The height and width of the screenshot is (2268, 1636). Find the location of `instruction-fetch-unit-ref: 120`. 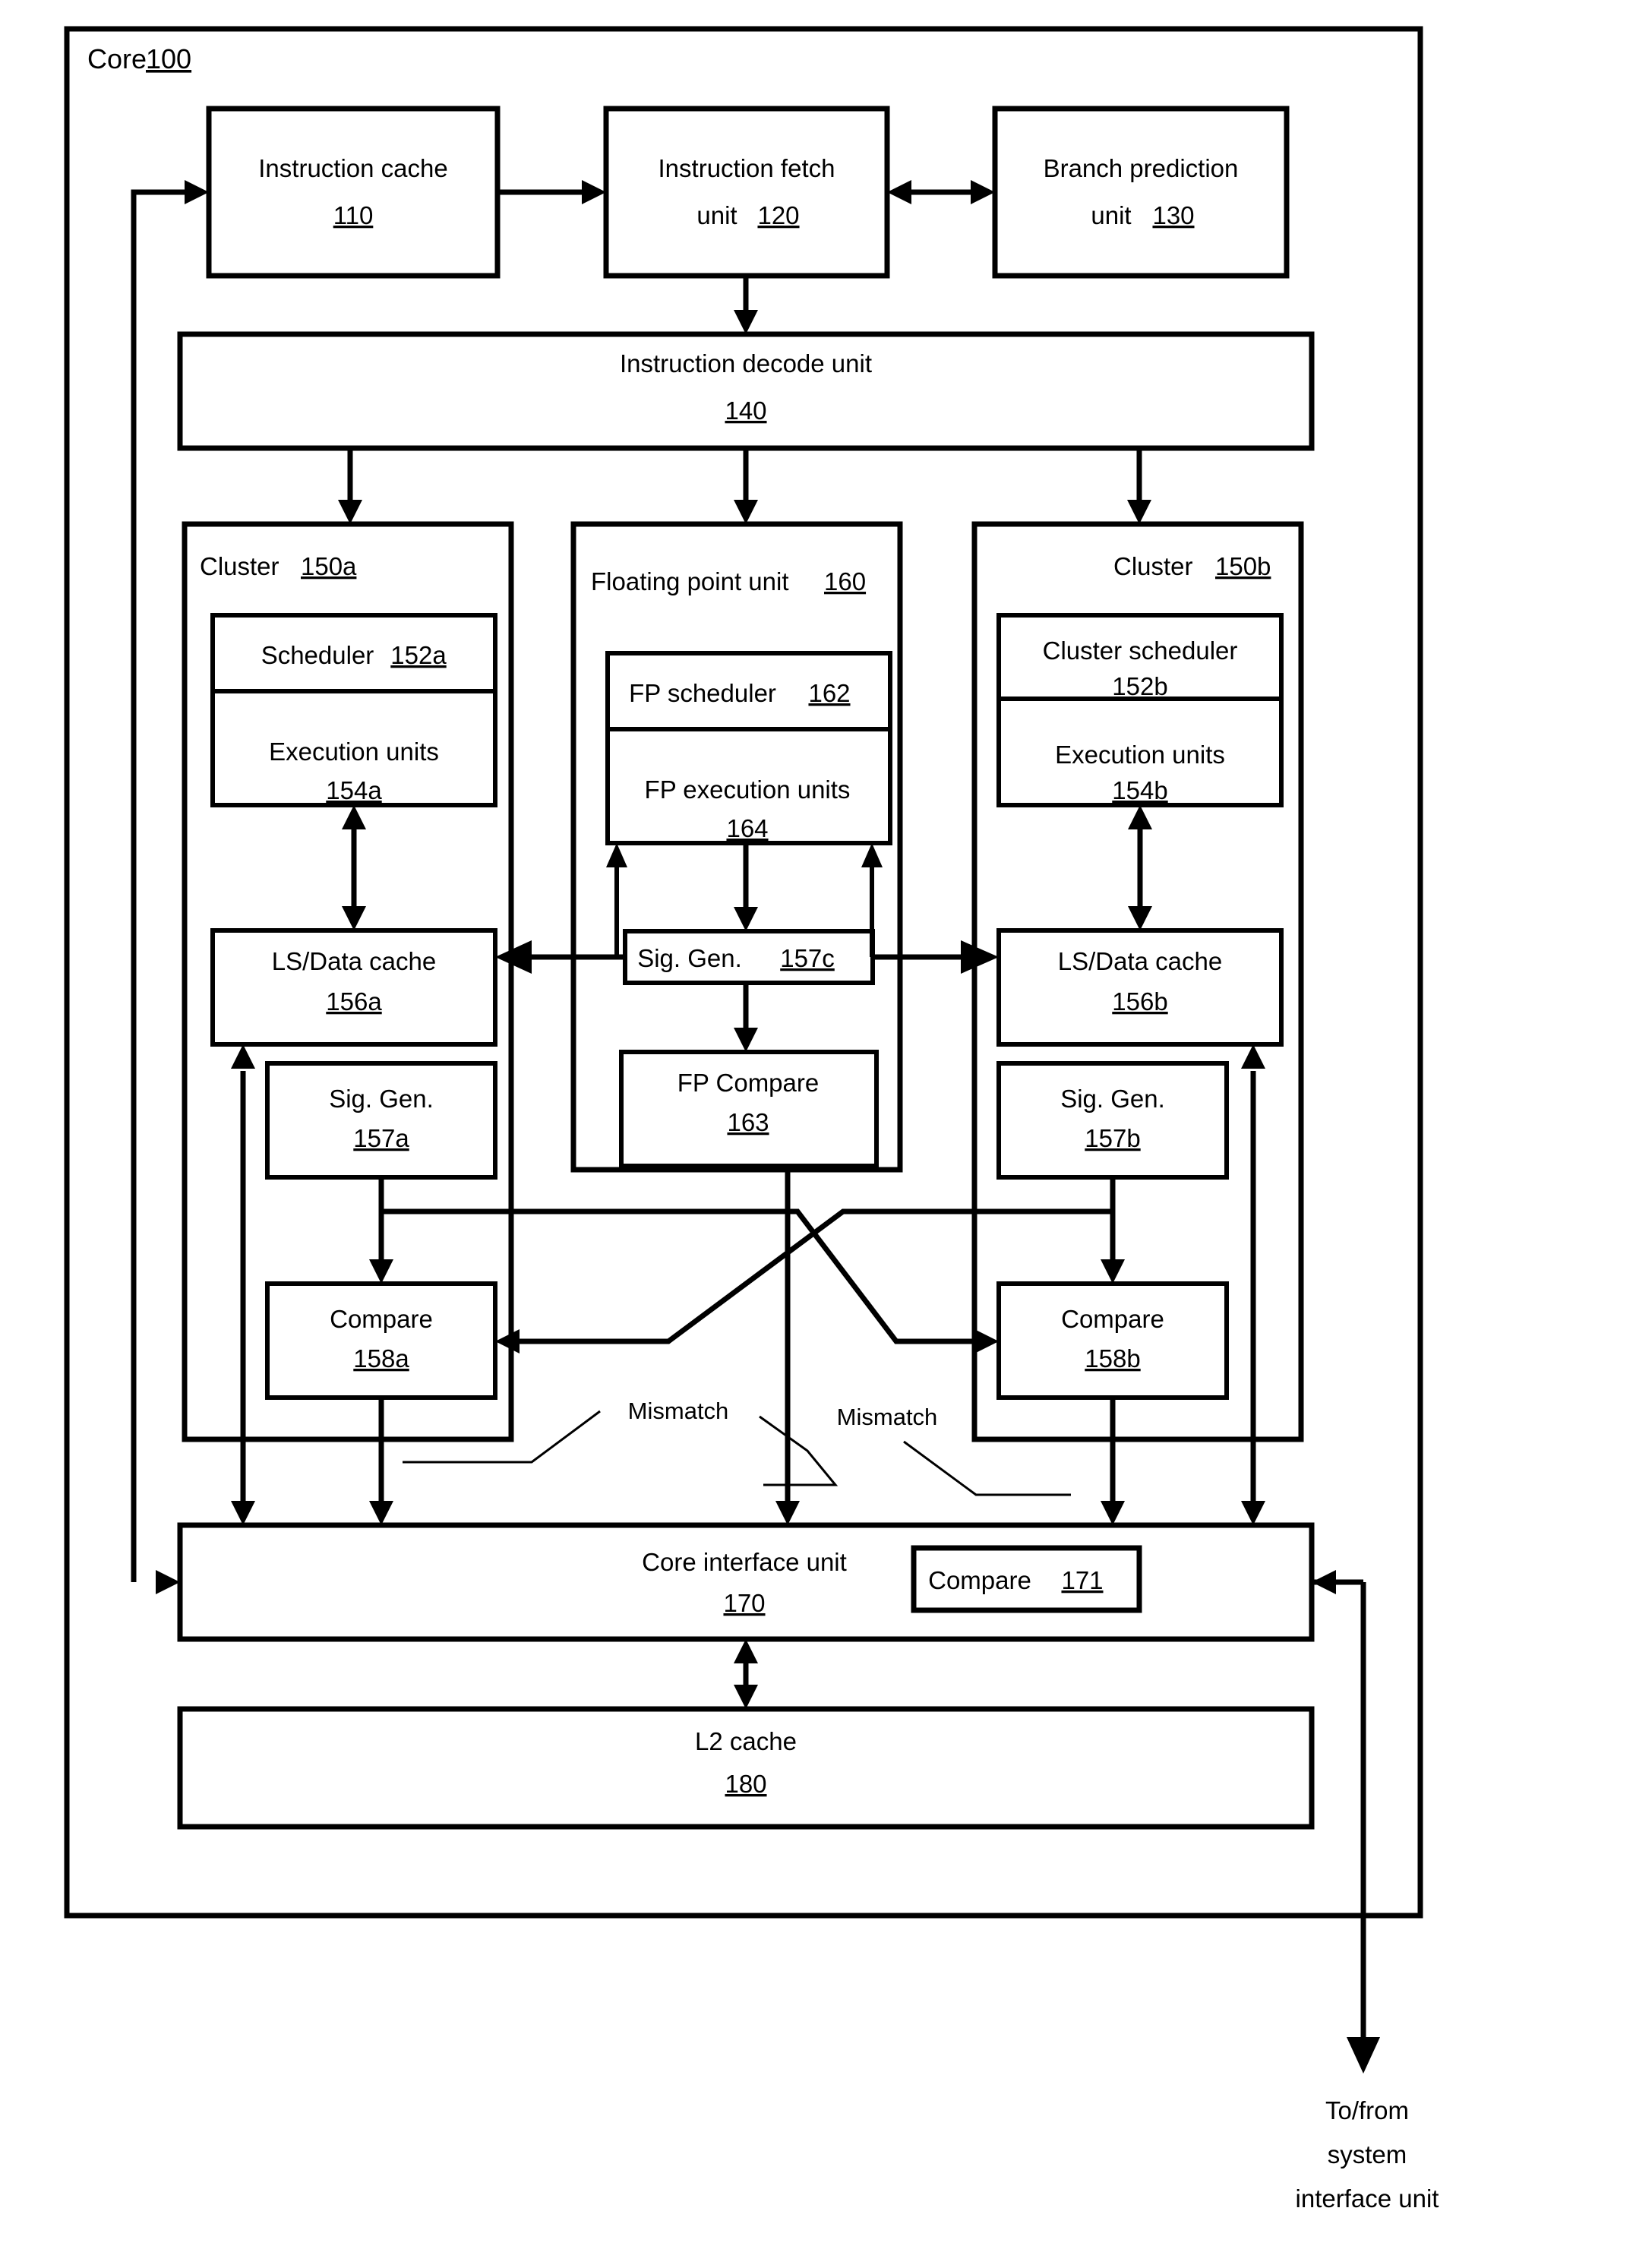

instruction-fetch-unit-ref: 120 is located at coordinates (778, 215).